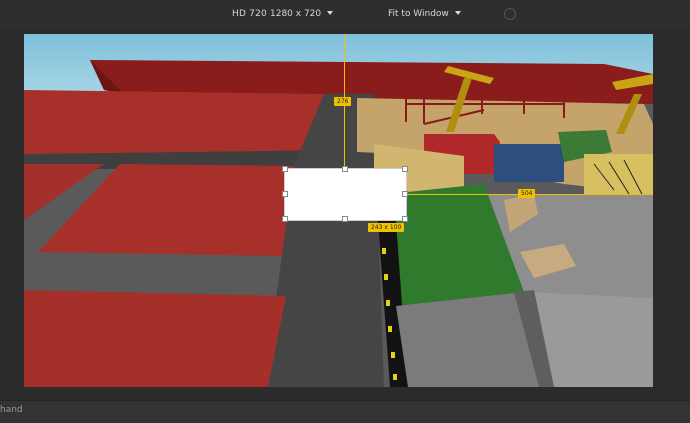  Describe the element at coordinates (343, 101) in the screenshot. I see `guide-vertical-label: 276` at that location.